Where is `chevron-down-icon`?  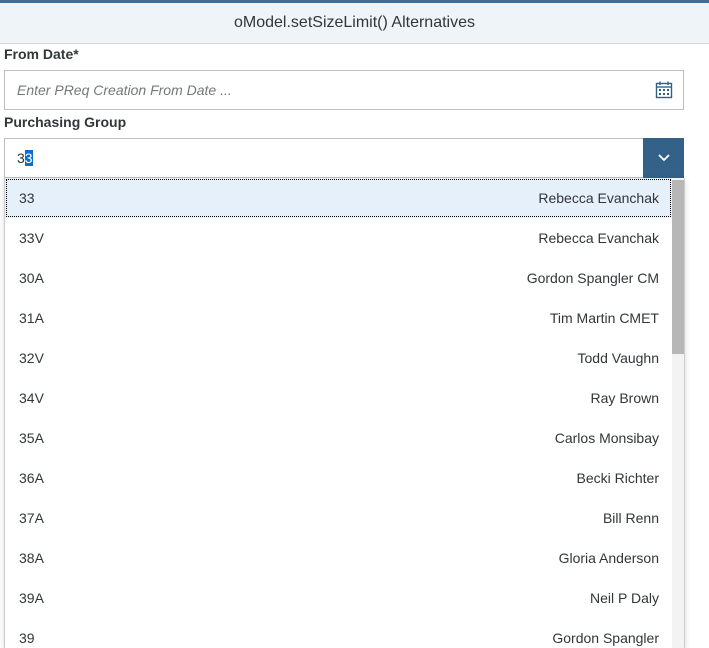 chevron-down-icon is located at coordinates (663, 158).